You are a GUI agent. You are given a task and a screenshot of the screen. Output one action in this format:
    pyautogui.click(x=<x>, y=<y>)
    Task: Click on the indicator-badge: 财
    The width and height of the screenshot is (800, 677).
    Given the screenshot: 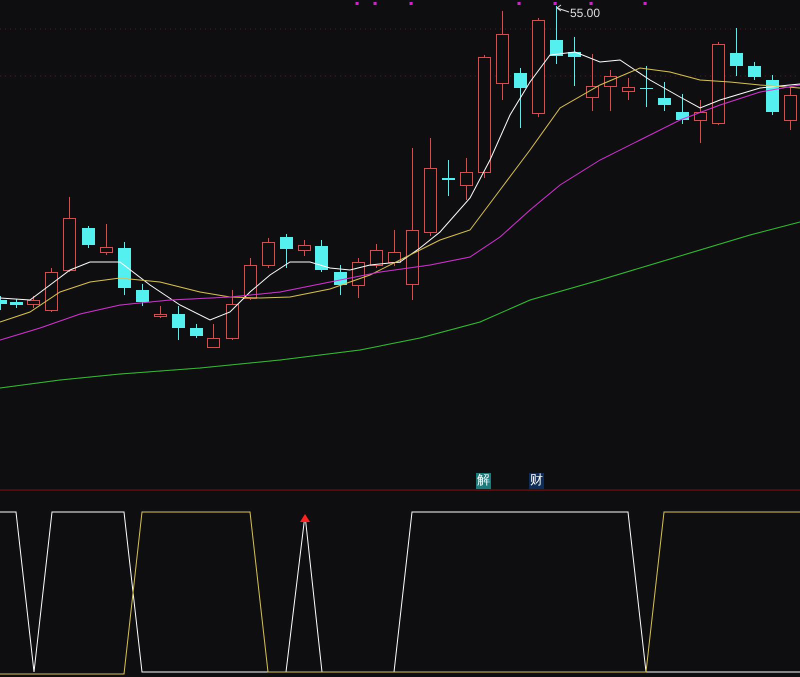 What is the action you would take?
    pyautogui.click(x=536, y=481)
    